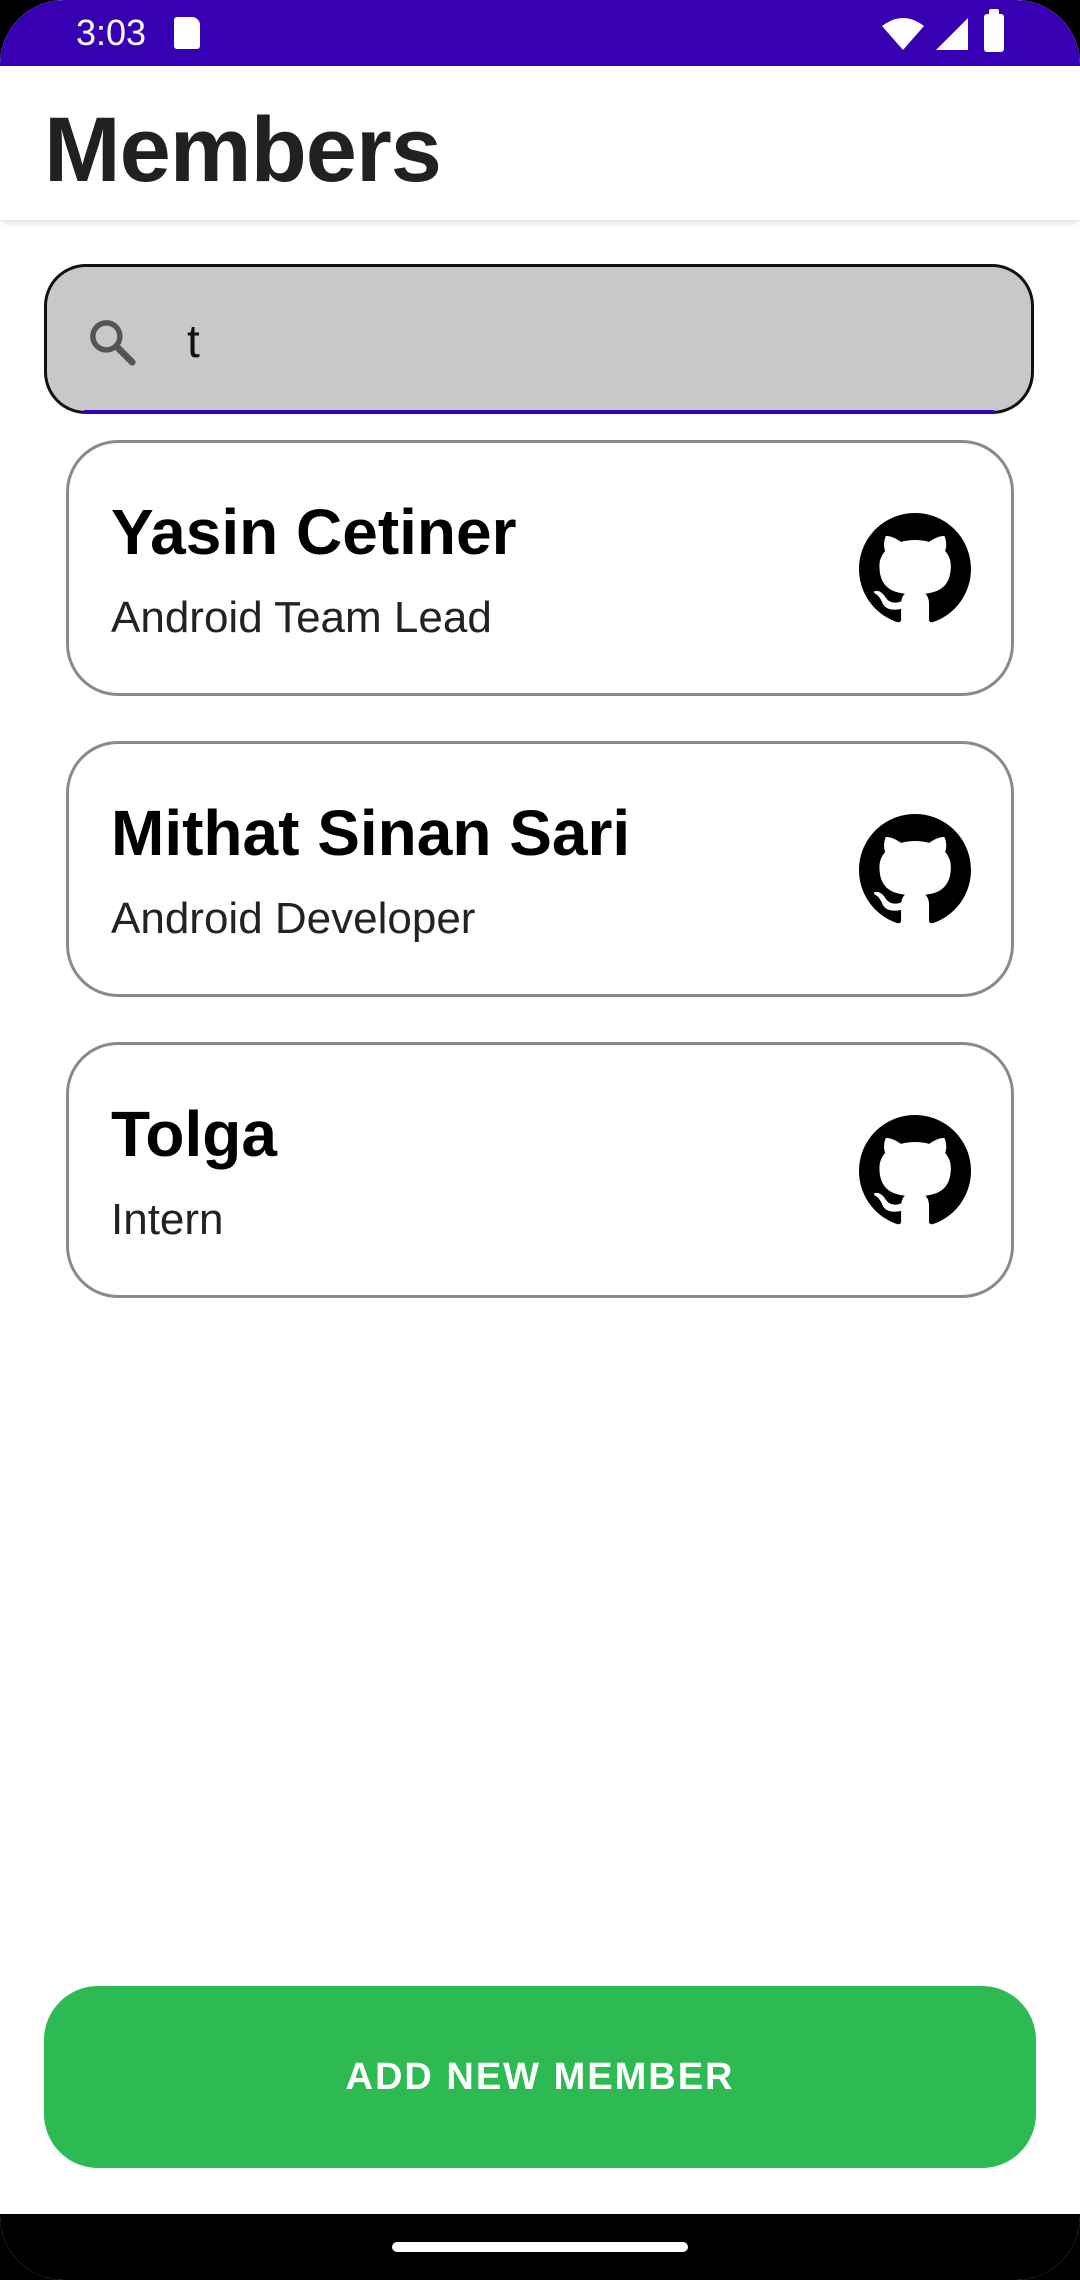 The height and width of the screenshot is (2280, 1080). What do you see at coordinates (540, 1170) in the screenshot?
I see `member-card: Tolga Intern` at bounding box center [540, 1170].